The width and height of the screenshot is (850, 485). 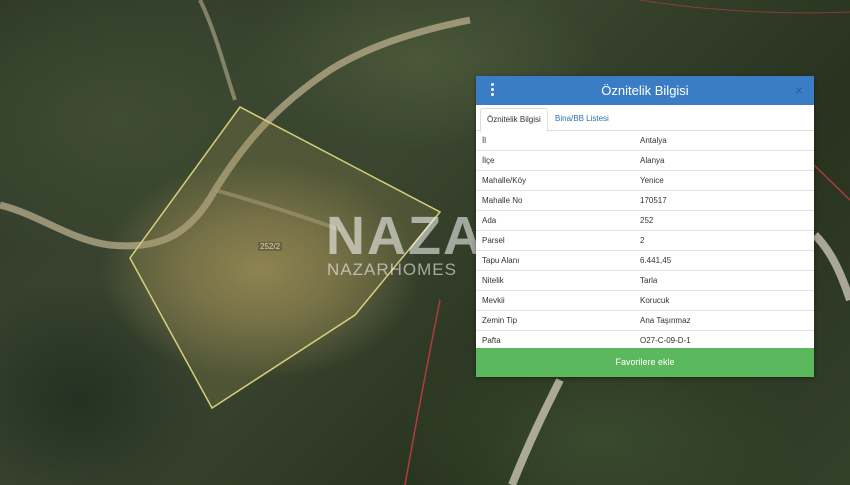 I want to click on panel-header: Öznitelik Bilgisi ×, so click(x=645, y=90).